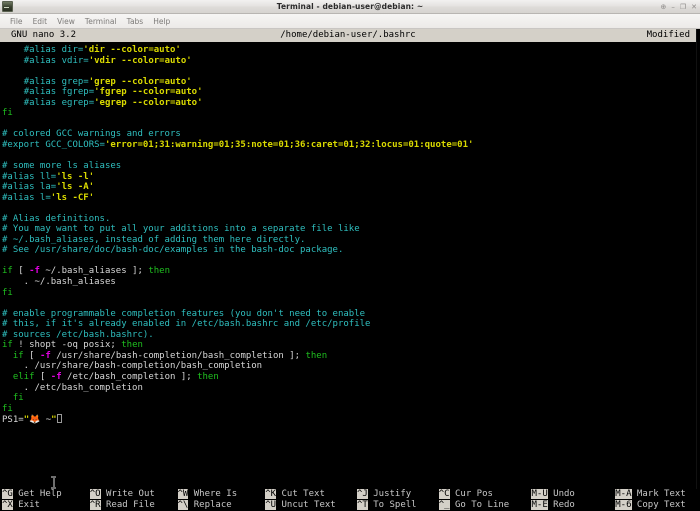 This screenshot has width=700, height=511. What do you see at coordinates (46, 505) in the screenshot?
I see `shortcut-item: ^X Exit` at bounding box center [46, 505].